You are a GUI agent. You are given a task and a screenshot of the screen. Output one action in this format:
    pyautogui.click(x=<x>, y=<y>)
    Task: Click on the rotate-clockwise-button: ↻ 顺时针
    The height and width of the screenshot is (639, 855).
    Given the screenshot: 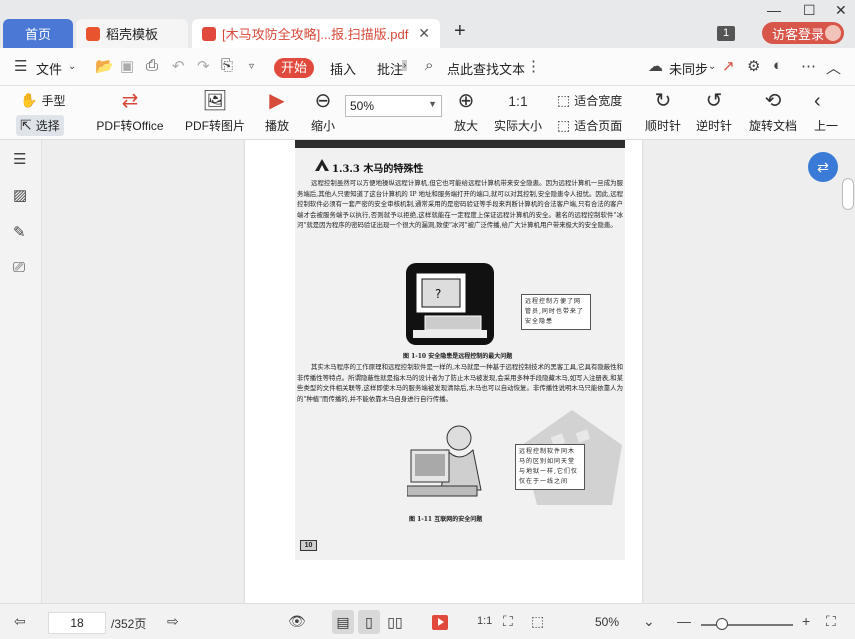 What is the action you would take?
    pyautogui.click(x=663, y=112)
    